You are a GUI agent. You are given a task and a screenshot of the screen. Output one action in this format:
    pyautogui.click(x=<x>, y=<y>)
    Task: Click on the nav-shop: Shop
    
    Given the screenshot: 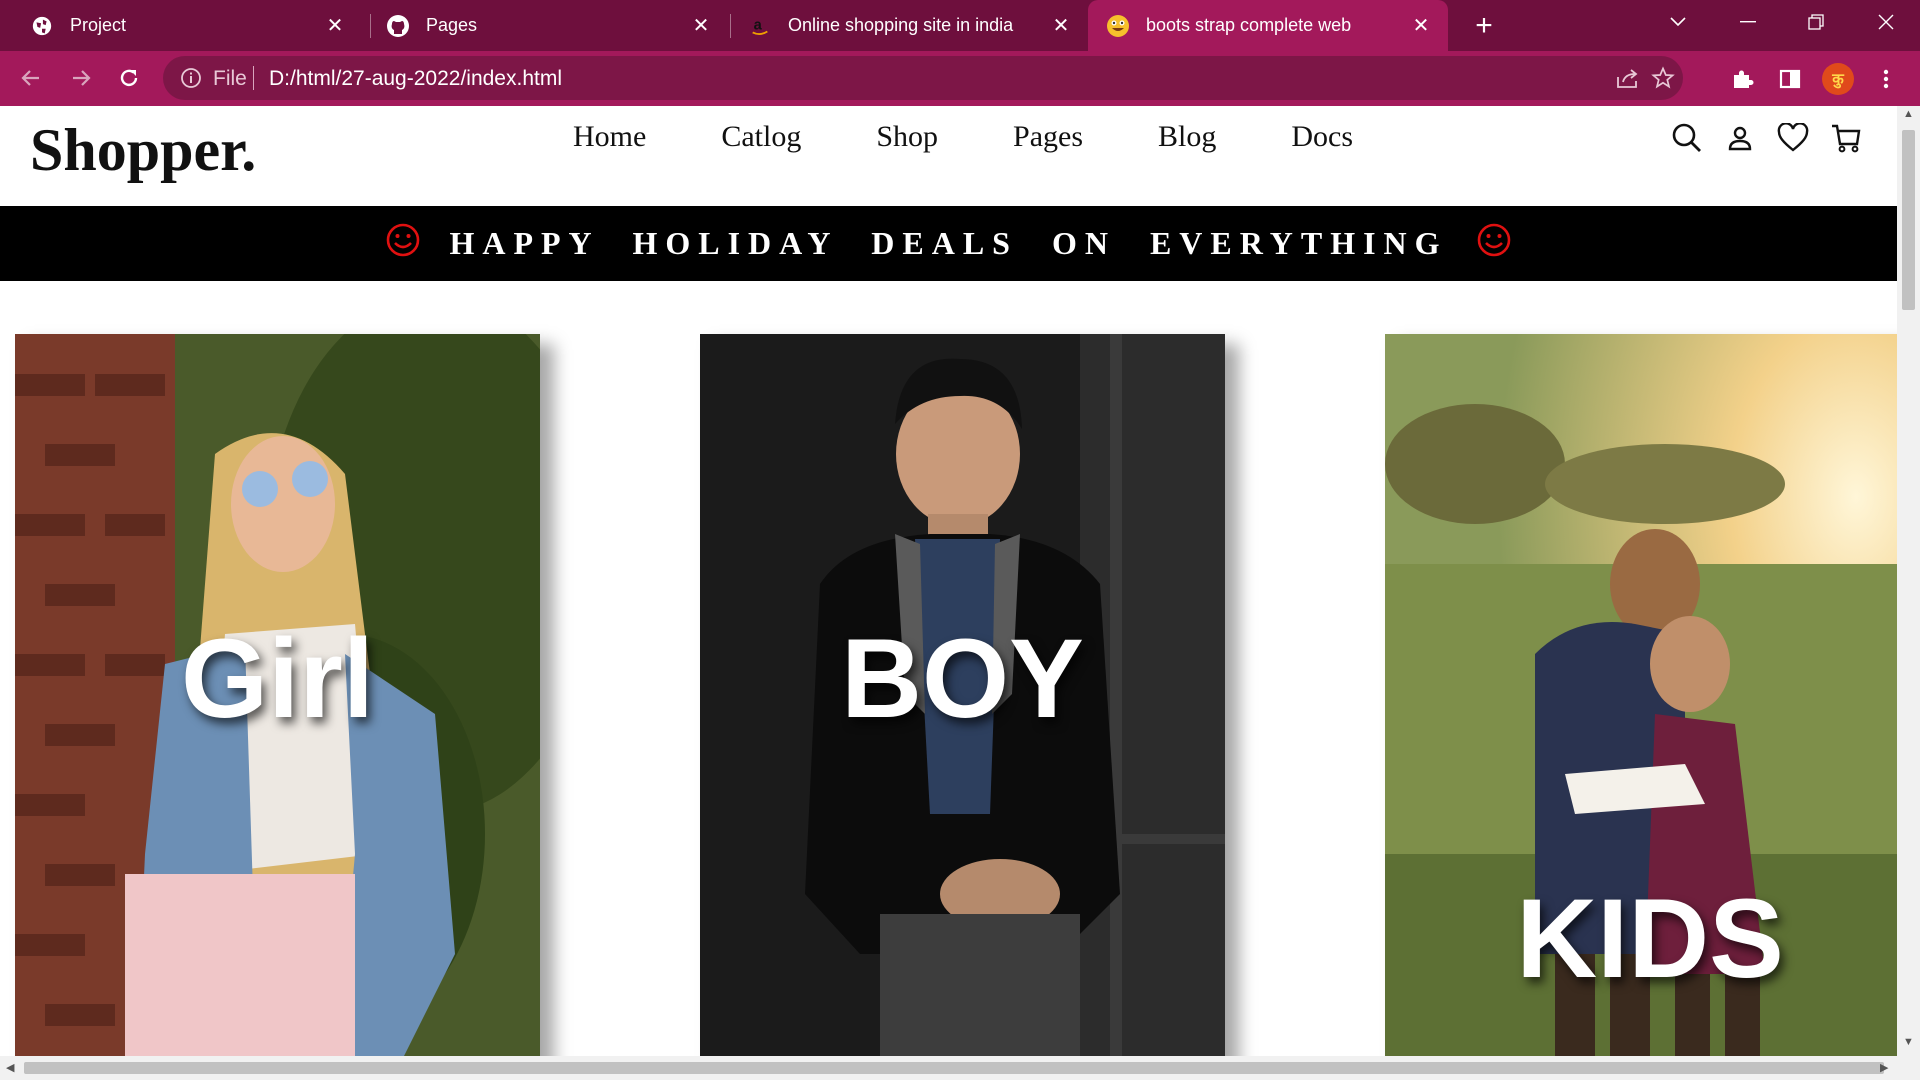 What is the action you would take?
    pyautogui.click(x=907, y=137)
    